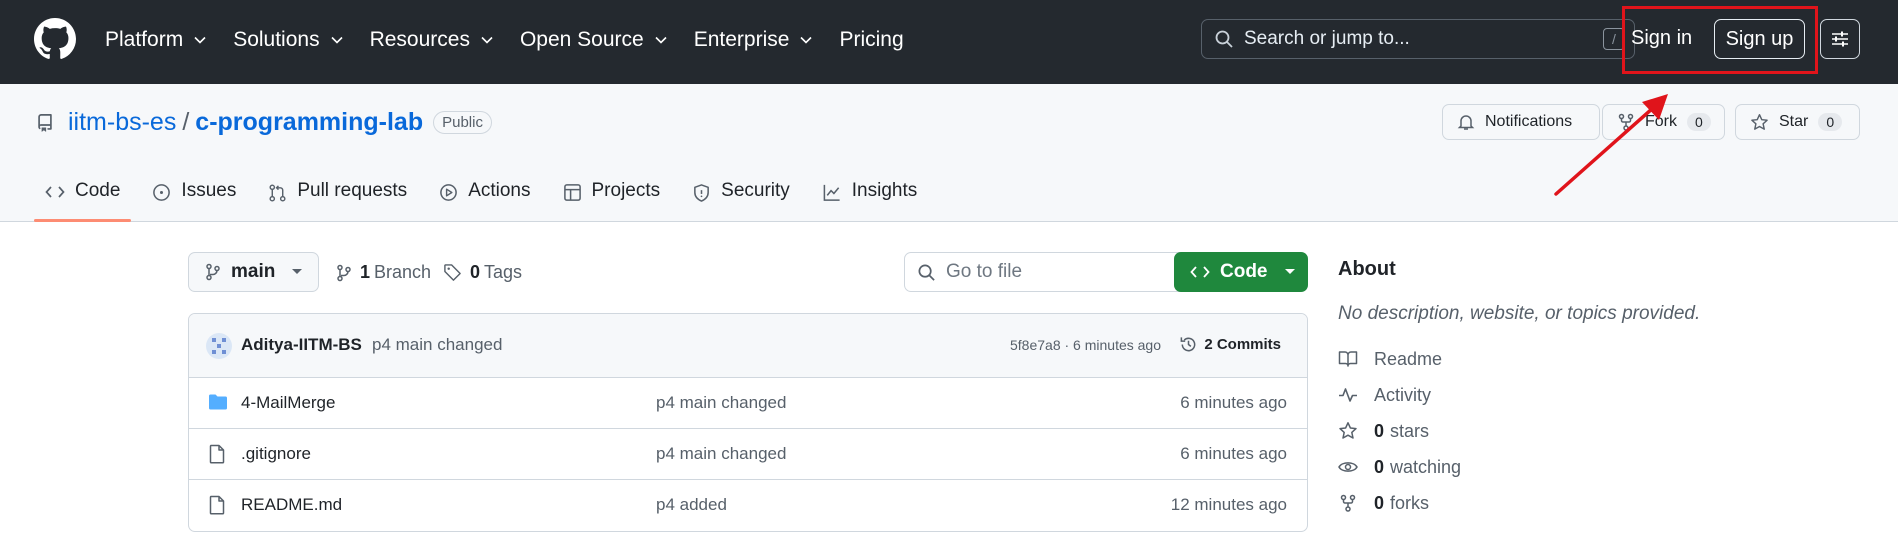 The image size is (1898, 541). What do you see at coordinates (122, 122) in the screenshot?
I see `repo-owner-link: iitm-bs-es` at bounding box center [122, 122].